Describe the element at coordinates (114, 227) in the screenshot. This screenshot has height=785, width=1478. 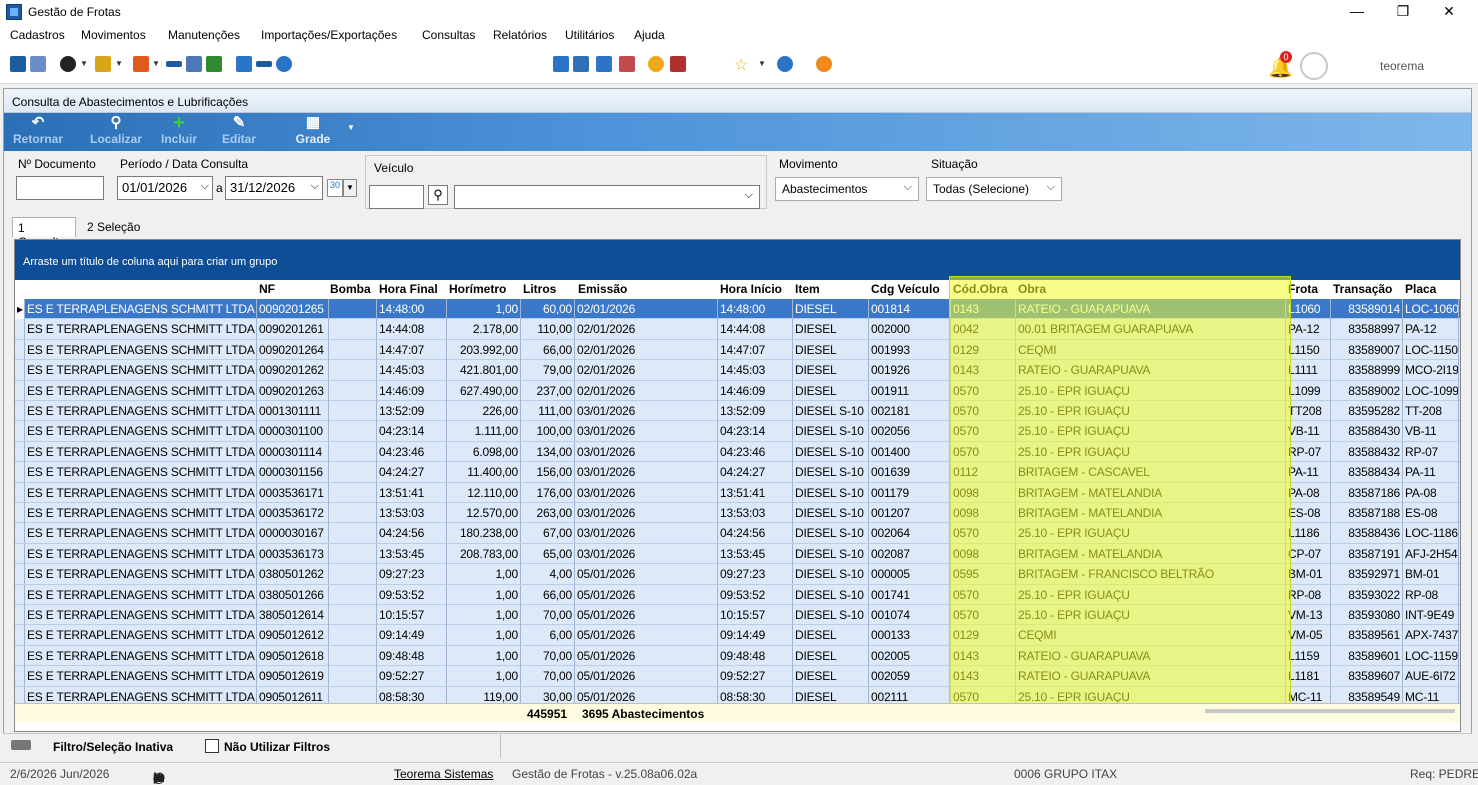
I see `tab-selecao: 2 Seleção` at that location.